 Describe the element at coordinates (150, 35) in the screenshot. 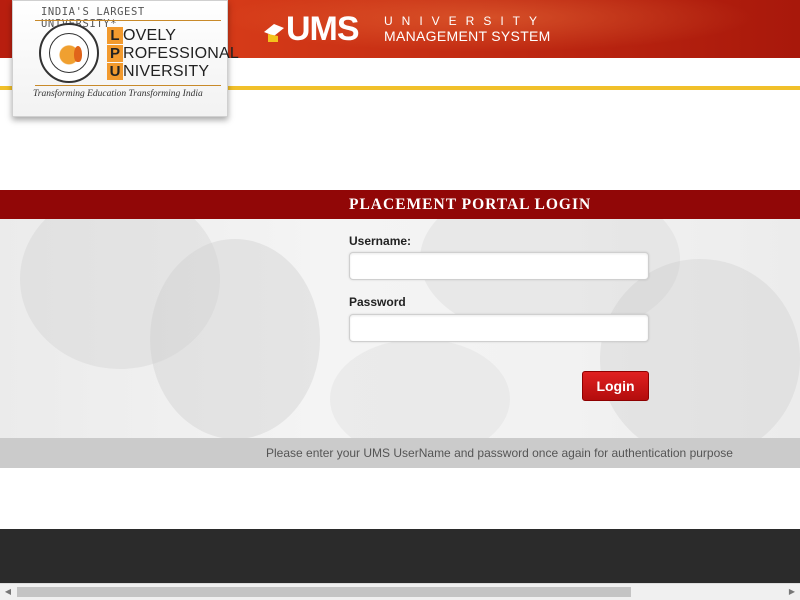

I see `logo-word-lovely: OVELY` at that location.